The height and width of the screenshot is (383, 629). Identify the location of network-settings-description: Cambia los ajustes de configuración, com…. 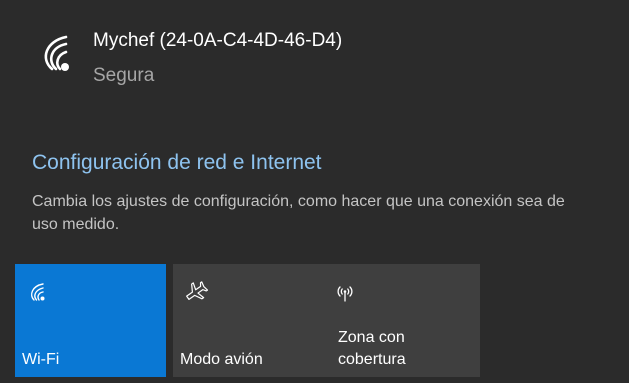
(298, 213).